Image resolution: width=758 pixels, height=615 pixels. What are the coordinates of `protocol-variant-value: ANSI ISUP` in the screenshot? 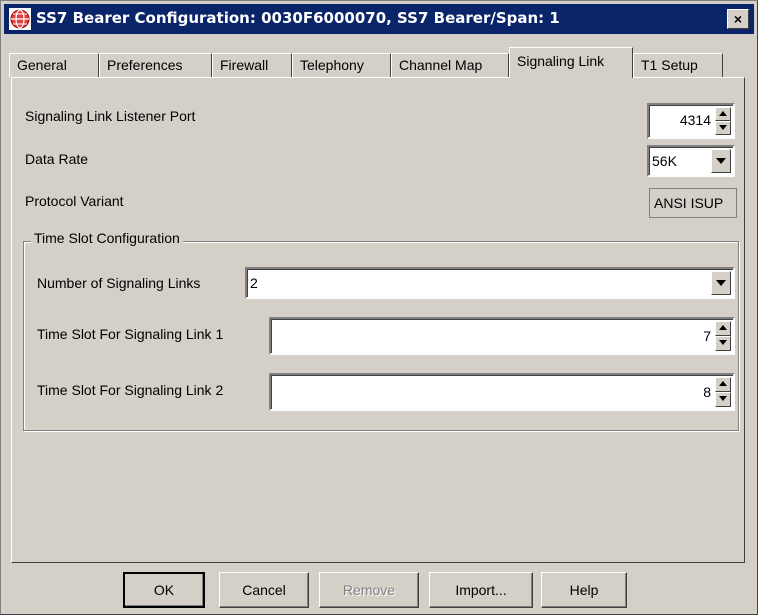 It's located at (689, 203).